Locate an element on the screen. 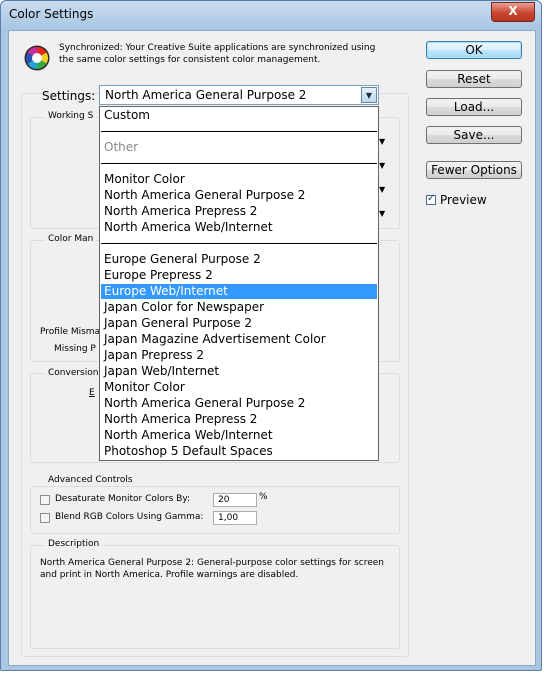  advanced-controls-label: Advanced Controls is located at coordinates (90, 480).